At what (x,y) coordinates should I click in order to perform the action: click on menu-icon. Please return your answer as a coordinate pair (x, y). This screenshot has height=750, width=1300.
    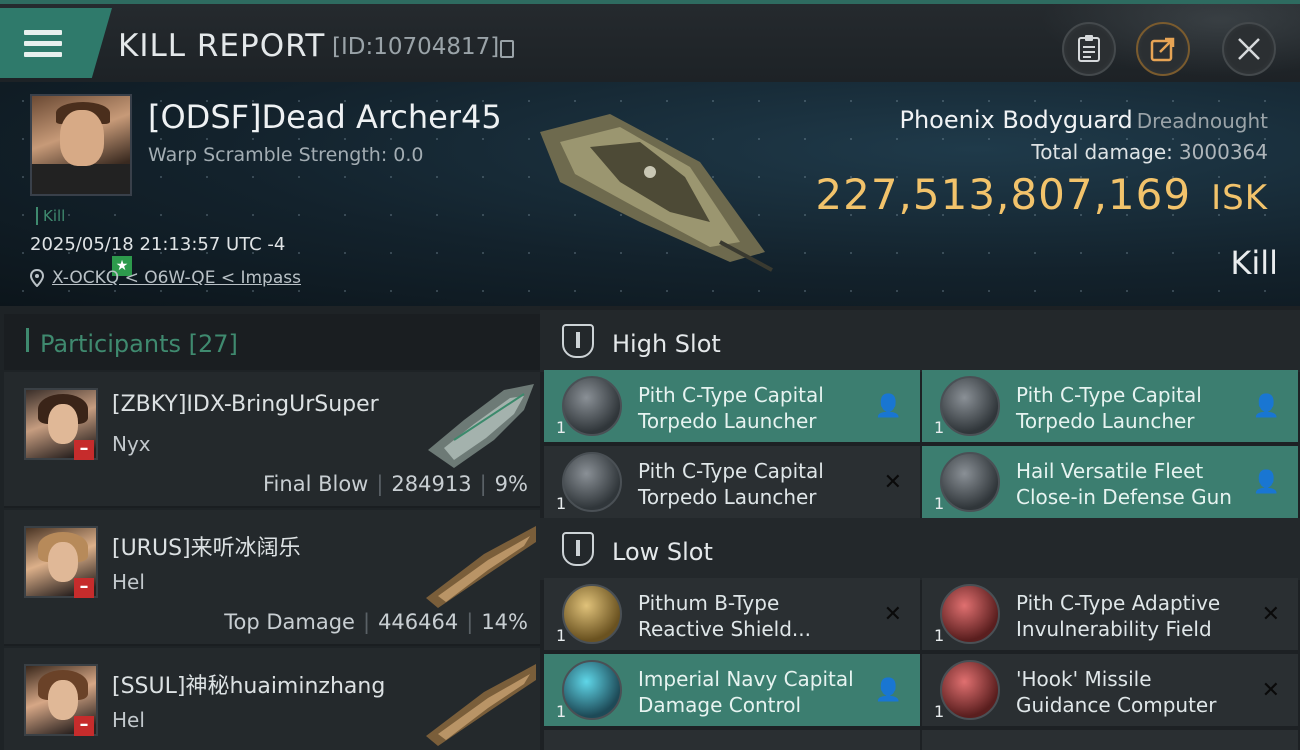
    Looking at the image, I should click on (43, 45).